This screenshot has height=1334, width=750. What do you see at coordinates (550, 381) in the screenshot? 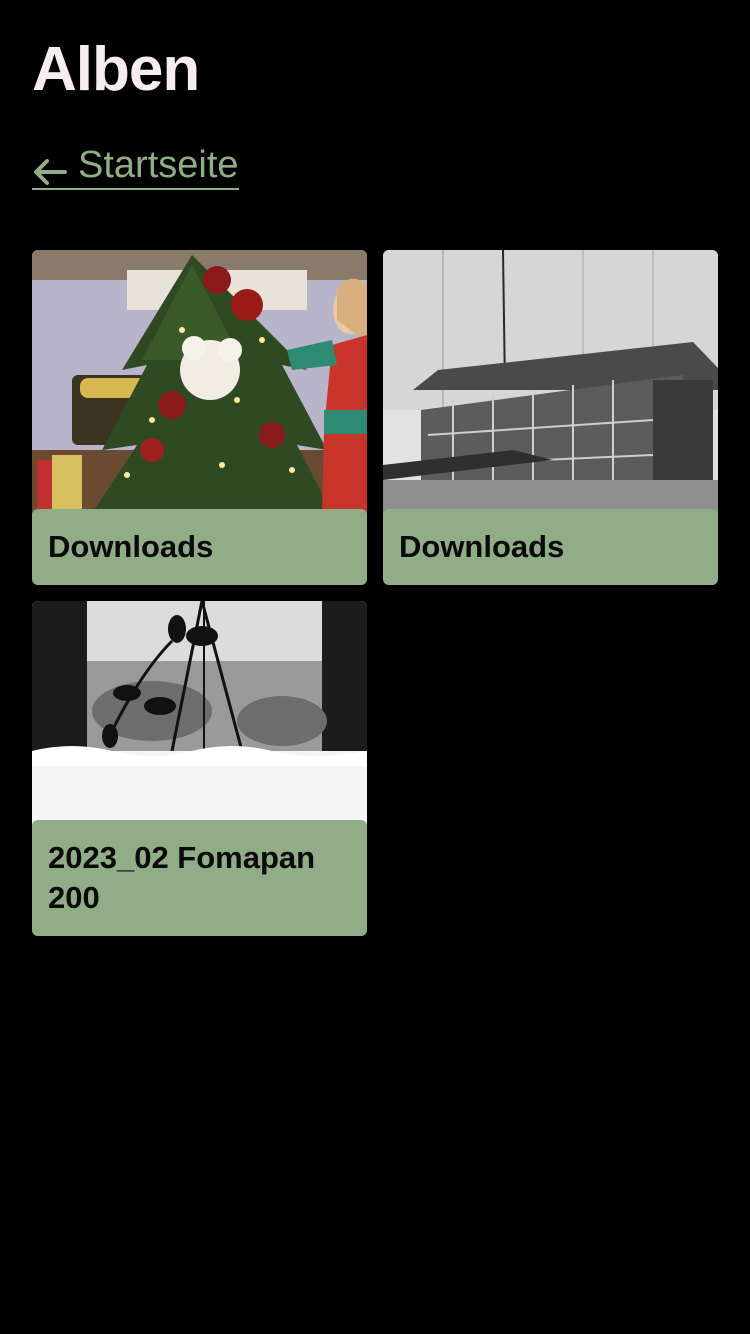
I see `album-thumbnail-barn` at bounding box center [550, 381].